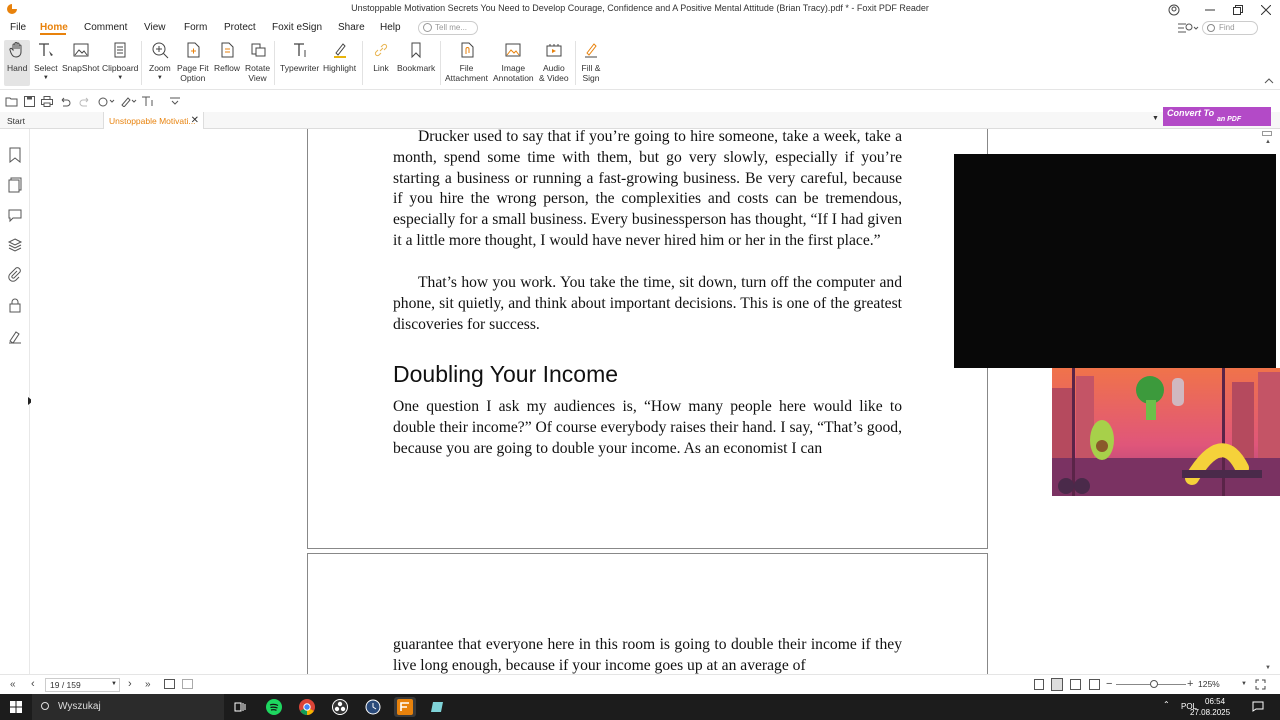 The width and height of the screenshot is (1280, 720). Describe the element at coordinates (591, 61) in the screenshot. I see `fill-sign-button: Fill & Sign` at that location.